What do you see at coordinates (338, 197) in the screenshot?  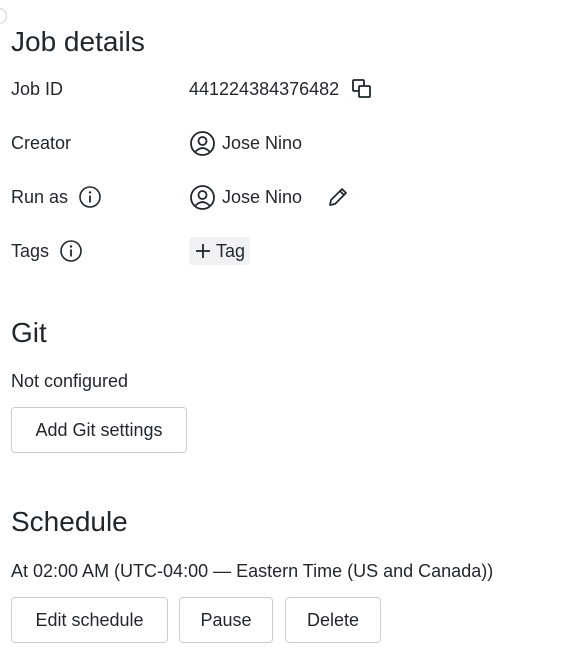 I see `pencil-icon` at bounding box center [338, 197].